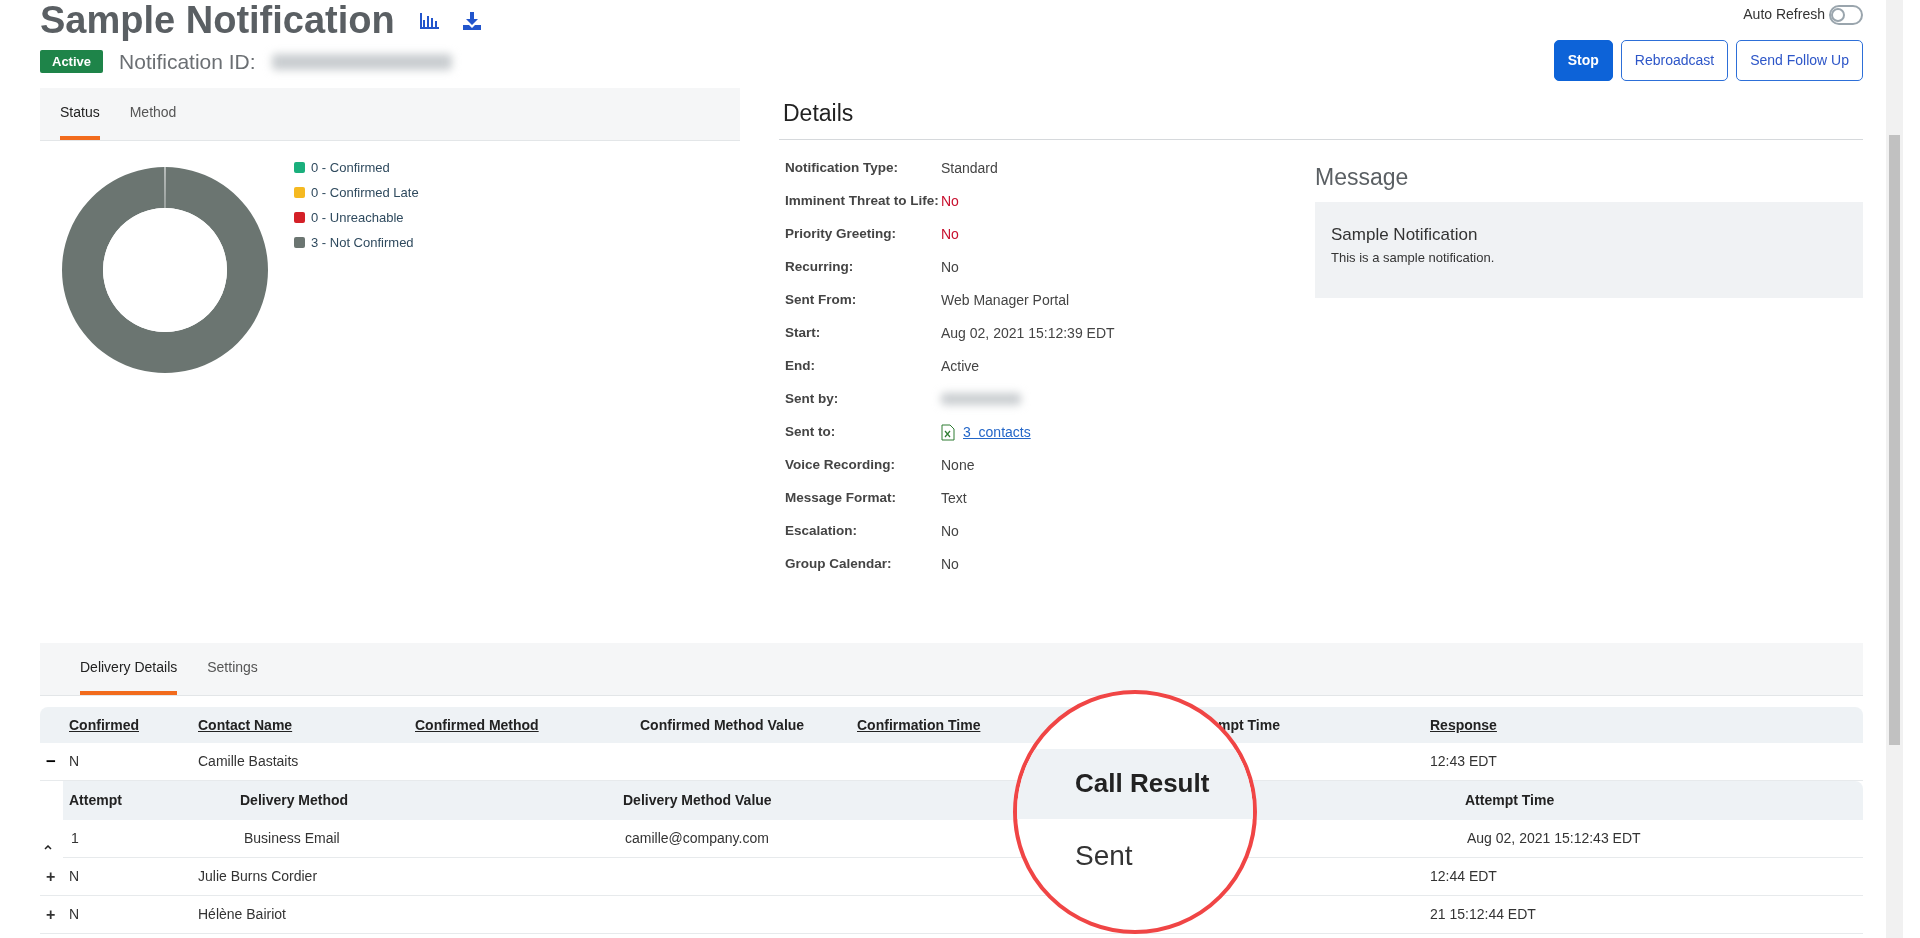  I want to click on detail-value: Text, so click(954, 498).